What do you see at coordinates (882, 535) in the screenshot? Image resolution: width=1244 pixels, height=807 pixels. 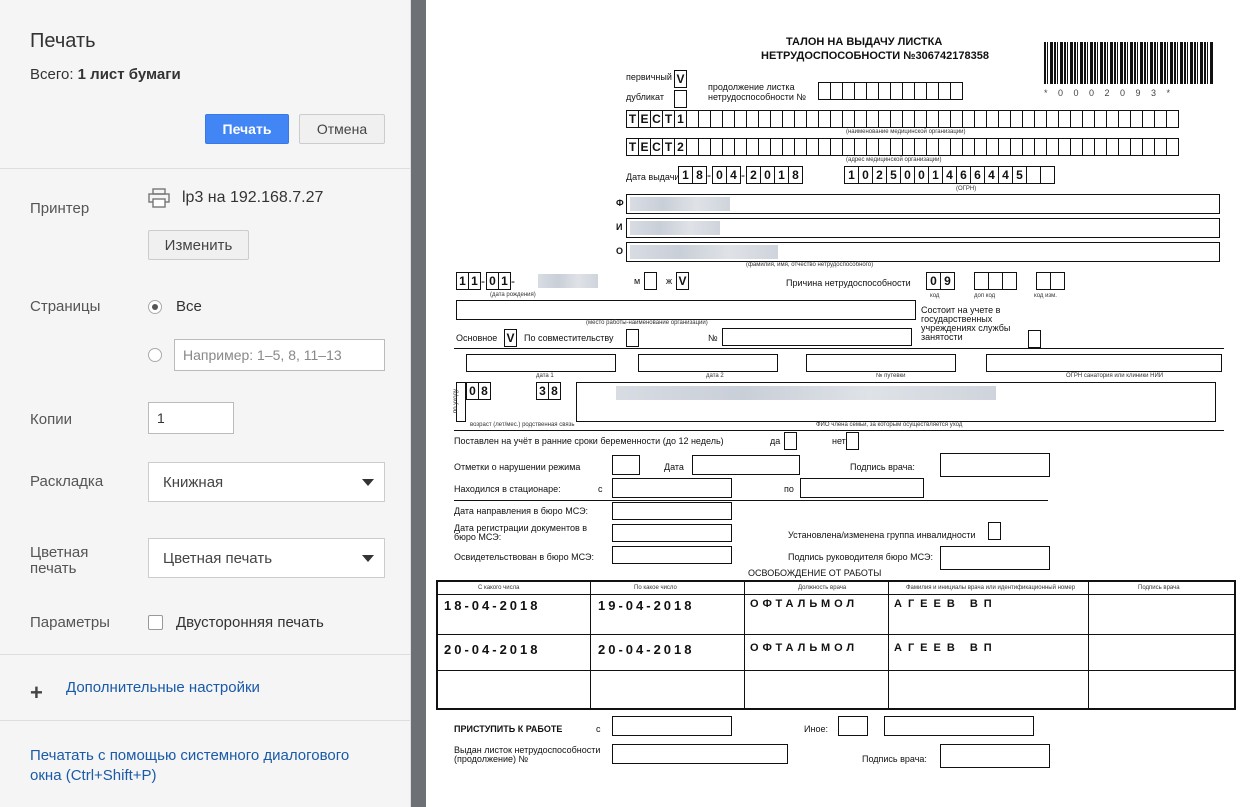 I see `disability-group-label: Установлена/изменена группа инвалидности` at bounding box center [882, 535].